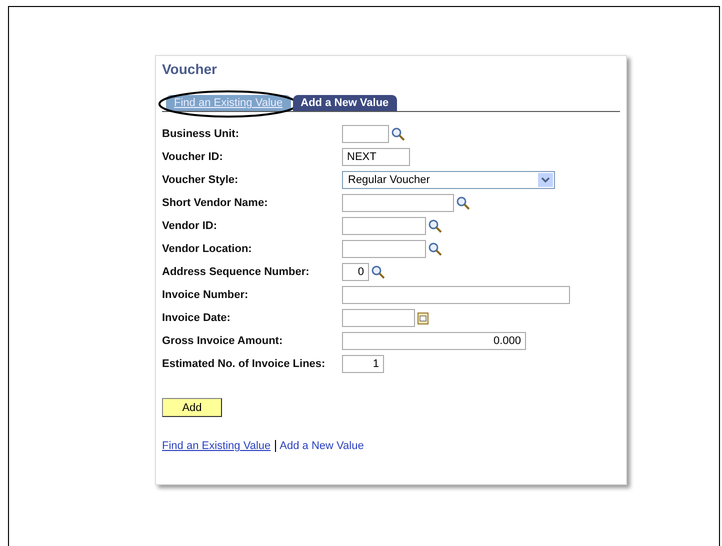 Image resolution: width=722 pixels, height=546 pixels. What do you see at coordinates (322, 446) in the screenshot?
I see `link: Add a New Value` at bounding box center [322, 446].